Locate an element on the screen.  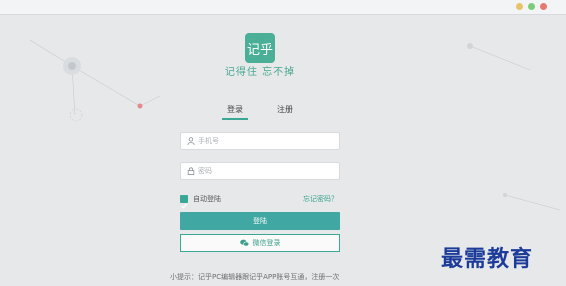
tab-register: 注册 is located at coordinates (285, 109).